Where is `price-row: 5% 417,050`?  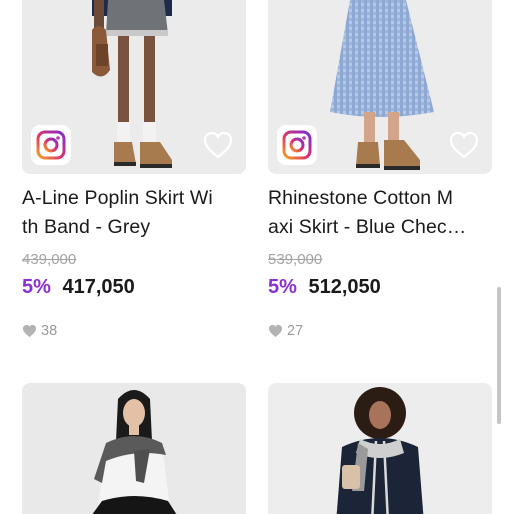
price-row: 5% 417,050 is located at coordinates (134, 287).